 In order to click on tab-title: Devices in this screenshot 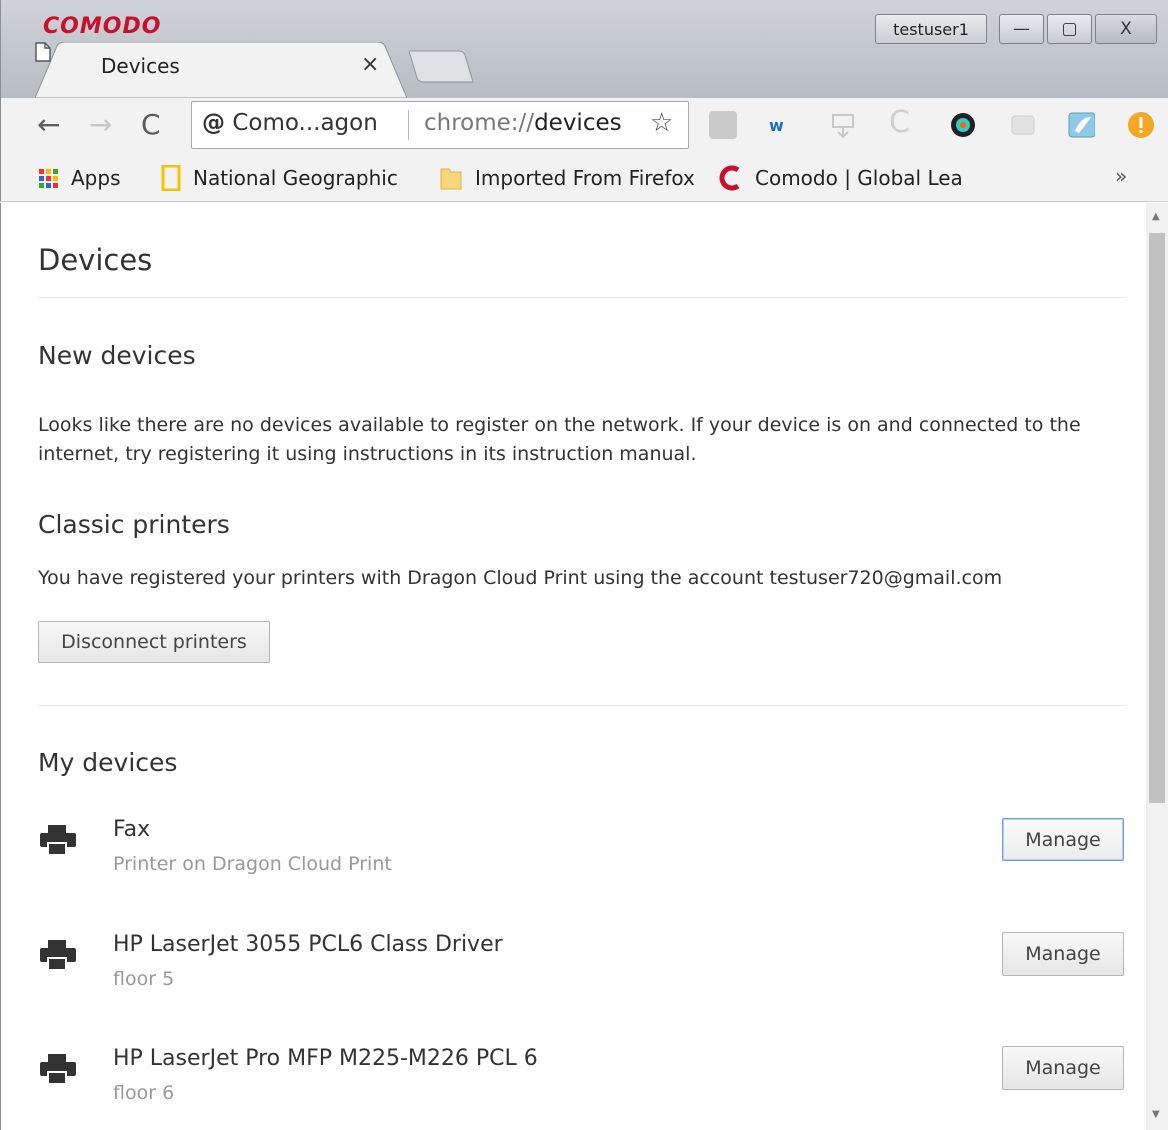, I will do `click(140, 66)`.